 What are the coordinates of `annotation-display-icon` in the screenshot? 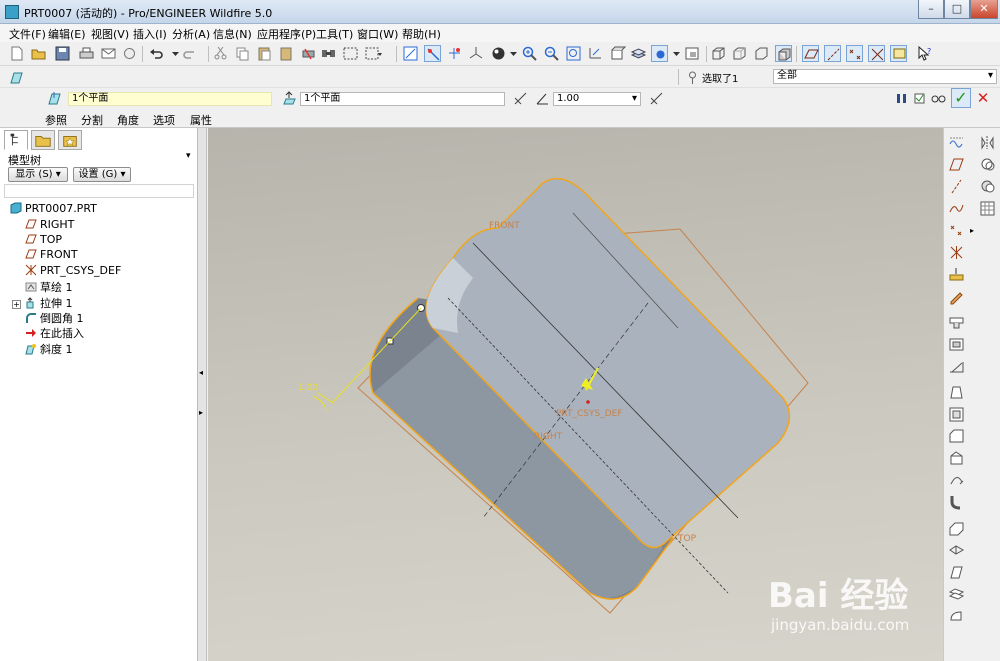 It's located at (898, 53).